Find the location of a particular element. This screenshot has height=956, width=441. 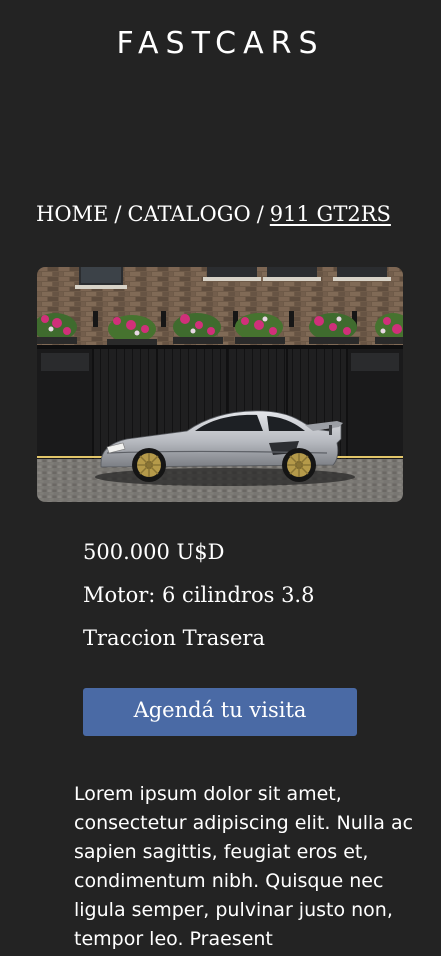

engine-spec: Motor: 6 cilindros 3.8 is located at coordinates (199, 595).